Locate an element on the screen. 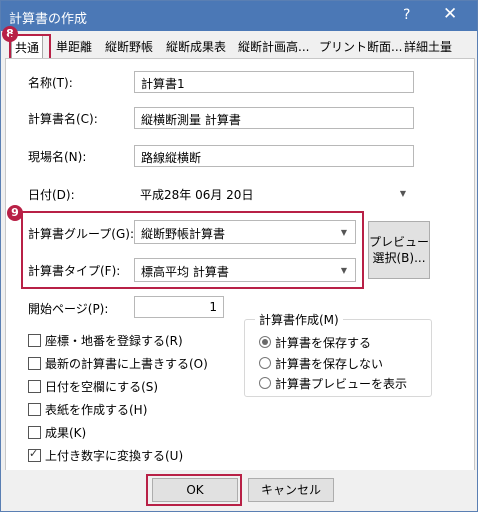 This screenshot has width=478, height=512. tab-profile-fieldbook: 縦断野帳 is located at coordinates (129, 46).